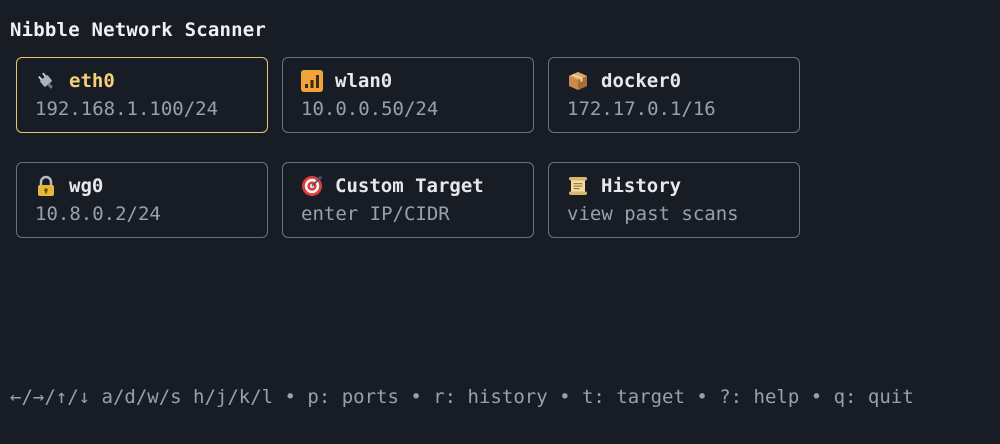  I want to click on package-icon, so click(578, 81).